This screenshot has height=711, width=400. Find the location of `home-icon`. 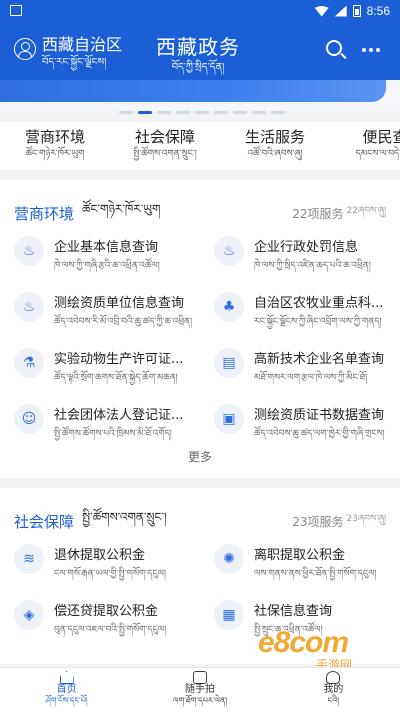

home-icon is located at coordinates (66, 677).